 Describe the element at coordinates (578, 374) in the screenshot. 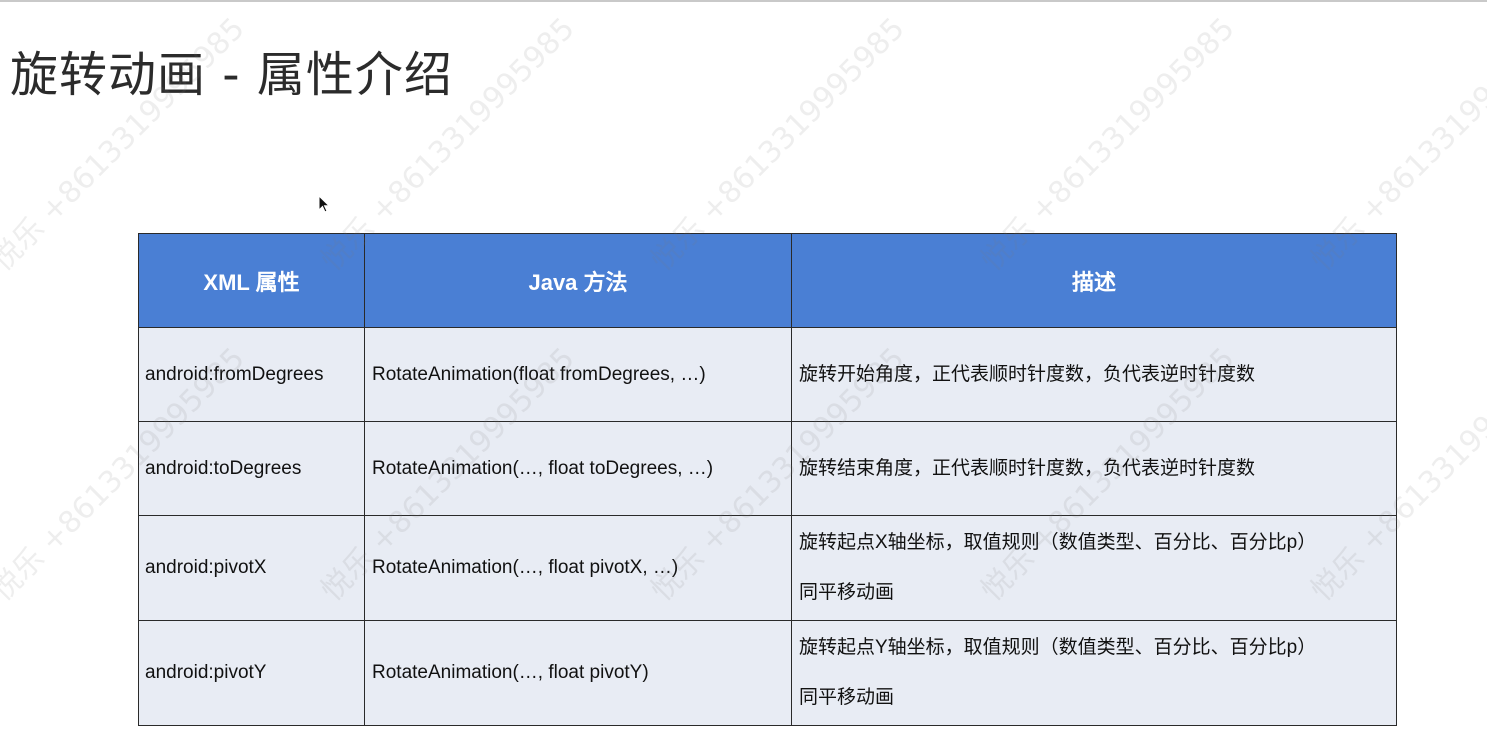

I see `java-method-cell: RotateAnimation(float fromDegrees, …)` at that location.